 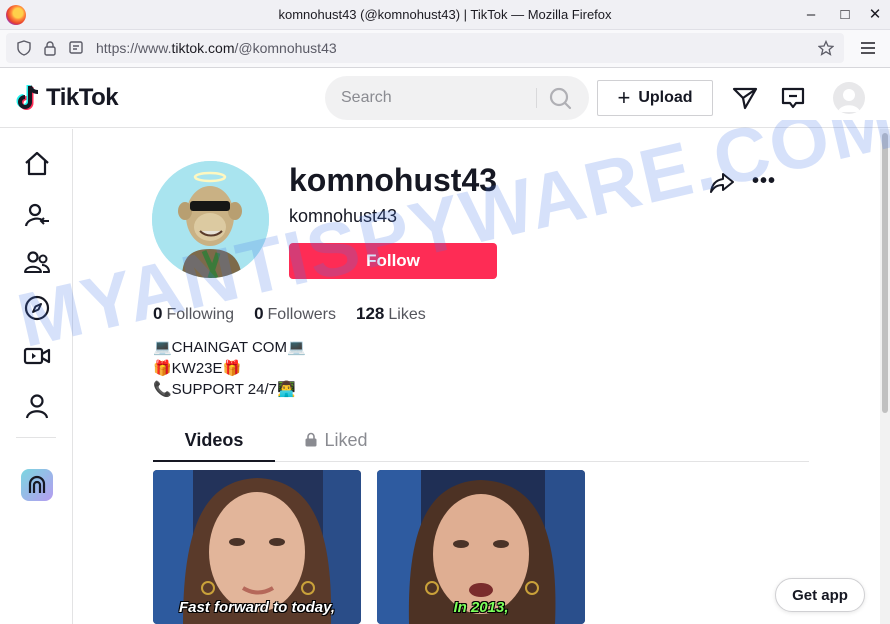 What do you see at coordinates (436, 98) in the screenshot?
I see `search-input` at bounding box center [436, 98].